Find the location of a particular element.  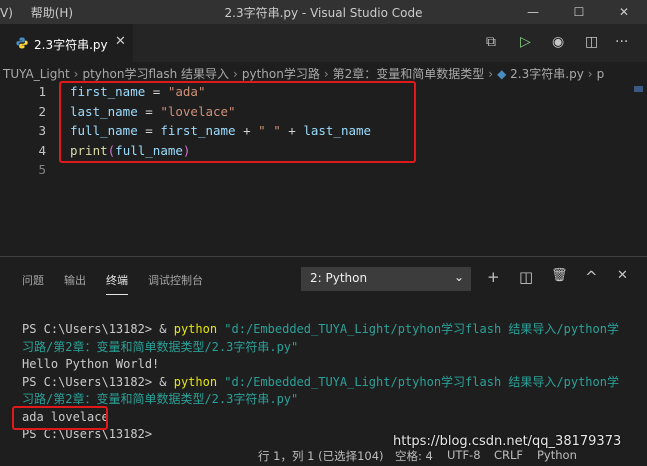

split-editor-icon: ◫ is located at coordinates (591, 42).